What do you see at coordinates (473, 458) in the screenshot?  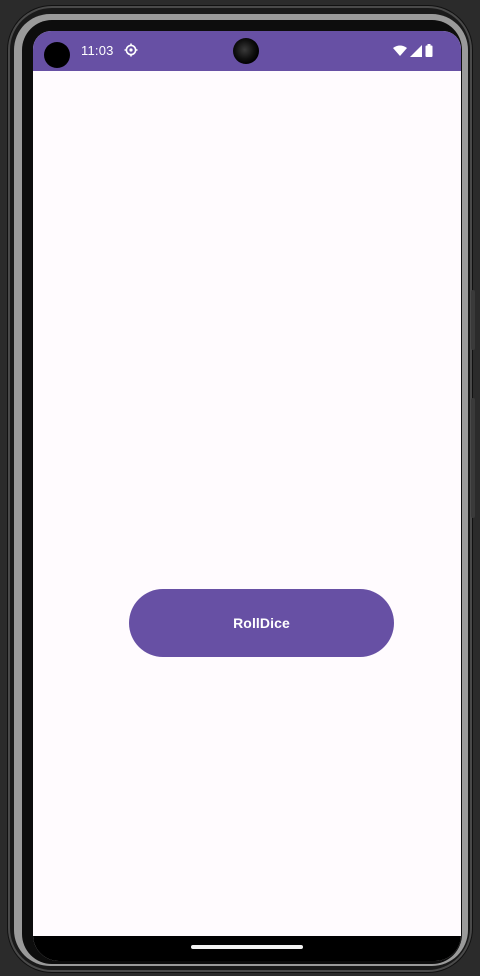 I see `power-button` at bounding box center [473, 458].